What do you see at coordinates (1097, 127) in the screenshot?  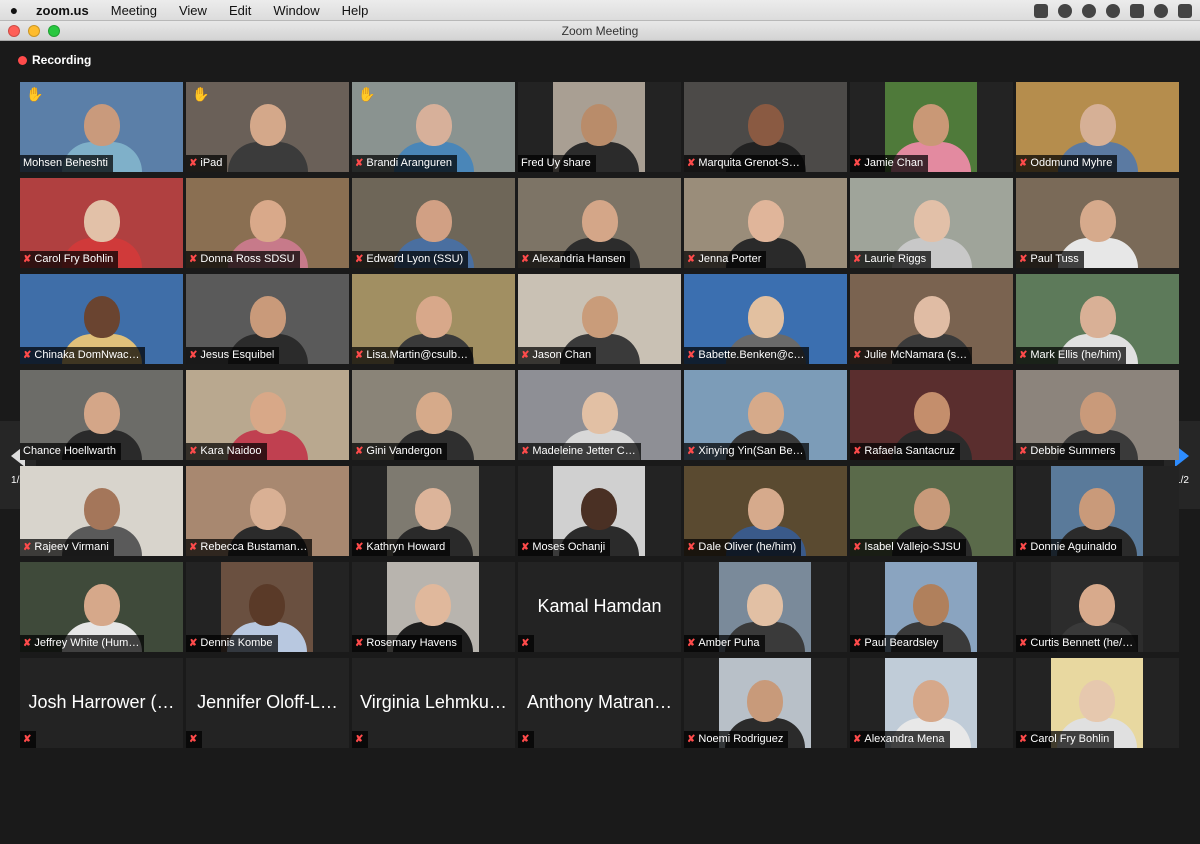 I see `participant-tile: ✘ Oddmund Myhre` at bounding box center [1097, 127].